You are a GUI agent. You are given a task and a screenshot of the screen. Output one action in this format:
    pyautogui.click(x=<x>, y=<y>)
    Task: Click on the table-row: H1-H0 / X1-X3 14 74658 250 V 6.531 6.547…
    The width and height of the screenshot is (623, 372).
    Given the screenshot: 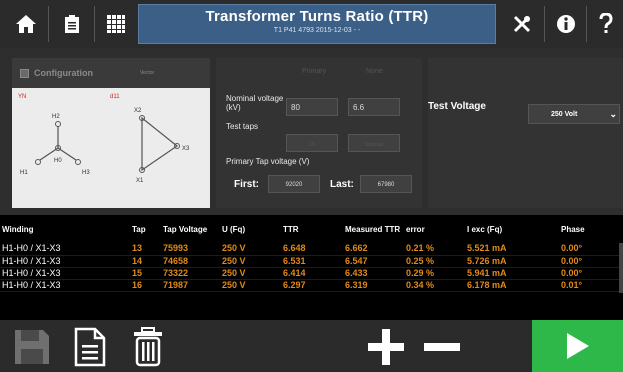 What is the action you would take?
    pyautogui.click(x=311, y=261)
    